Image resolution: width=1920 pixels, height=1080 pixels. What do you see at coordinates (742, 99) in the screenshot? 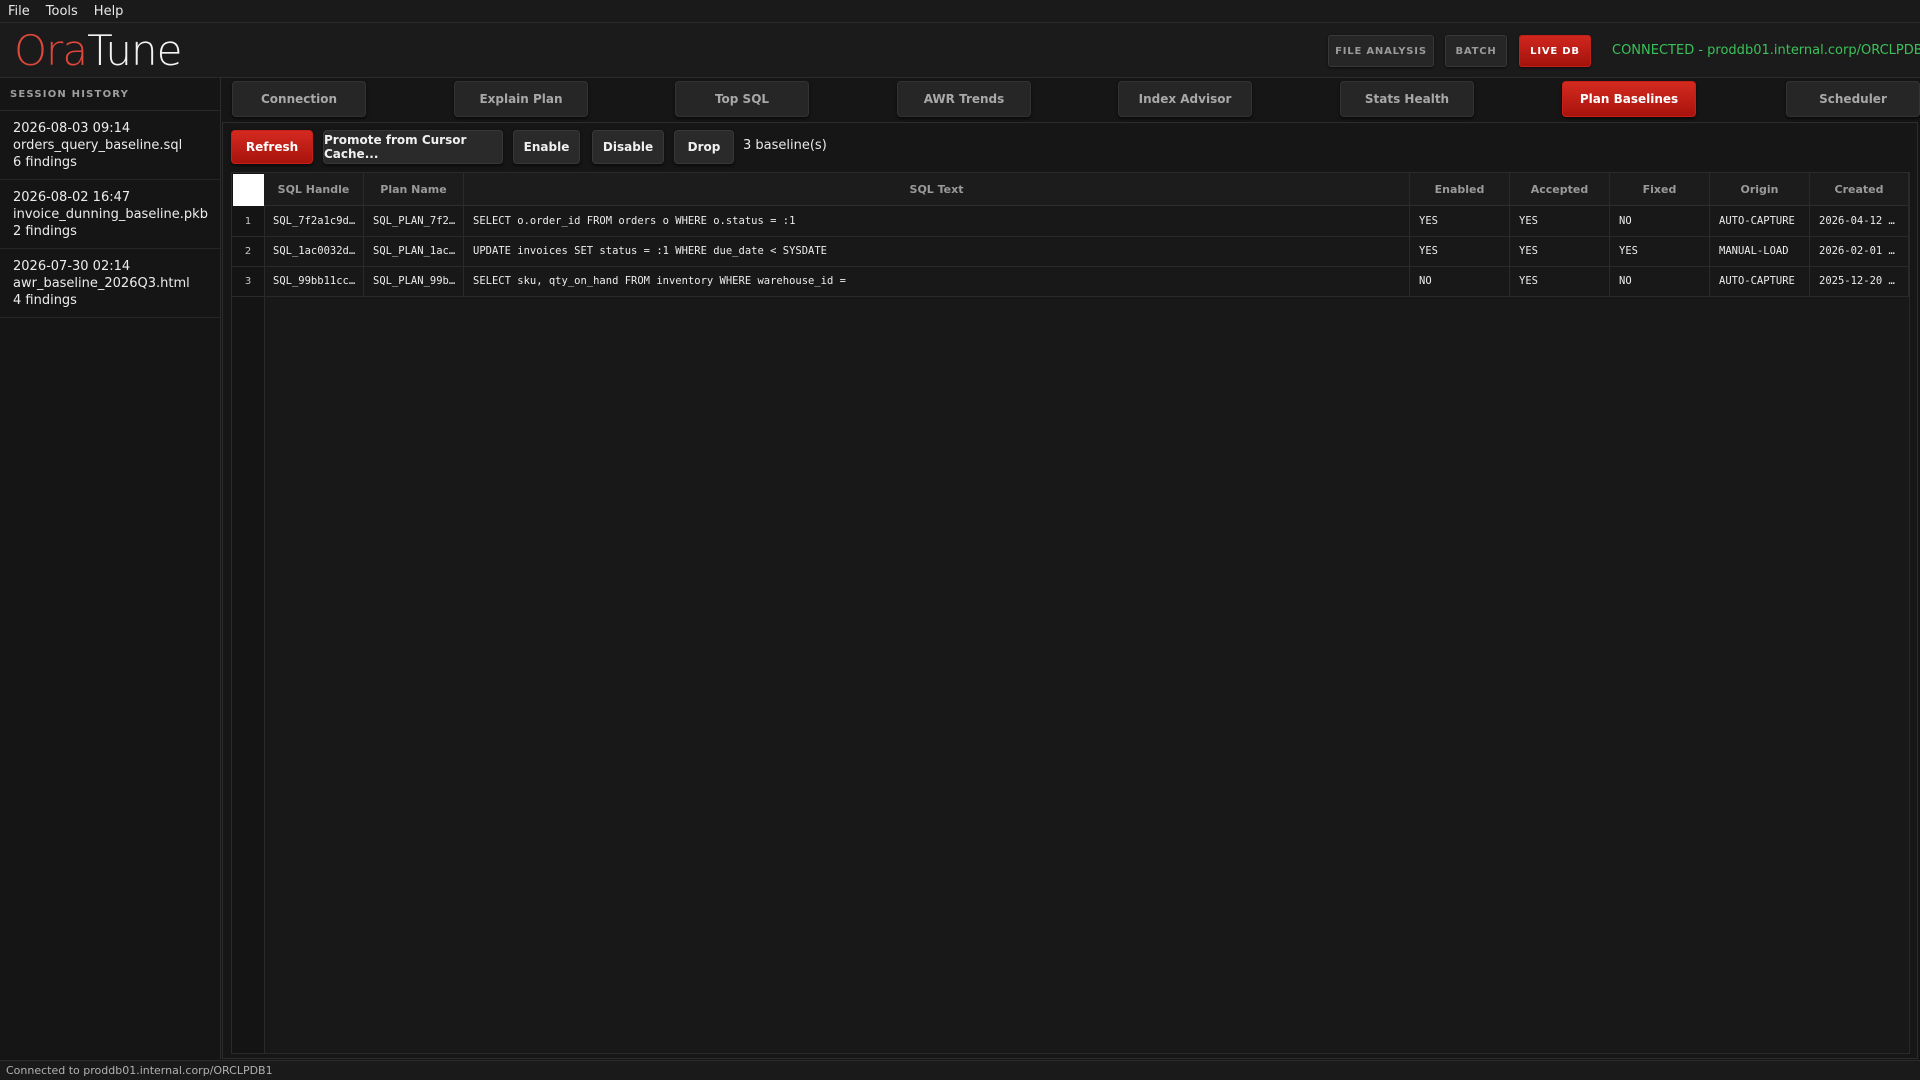
I see `tab-top-sql: Top SQL` at bounding box center [742, 99].